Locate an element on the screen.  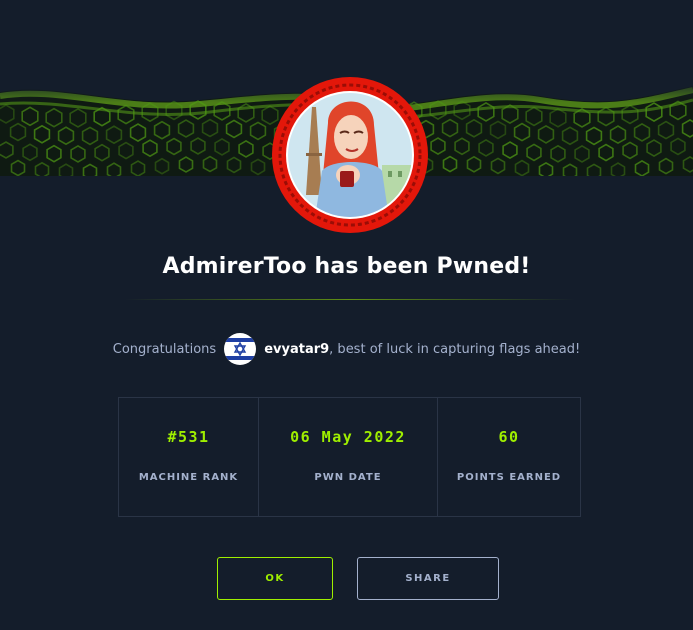
stat-value: 06 May 2022 is located at coordinates (348, 437).